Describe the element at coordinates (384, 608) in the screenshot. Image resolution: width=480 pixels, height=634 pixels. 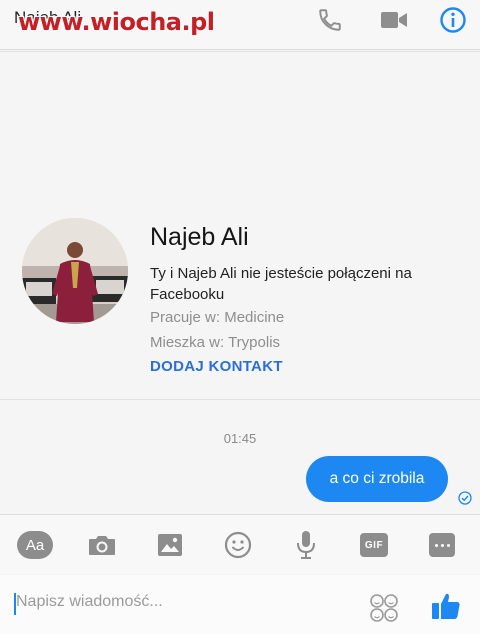
I see `stickers-icon` at that location.